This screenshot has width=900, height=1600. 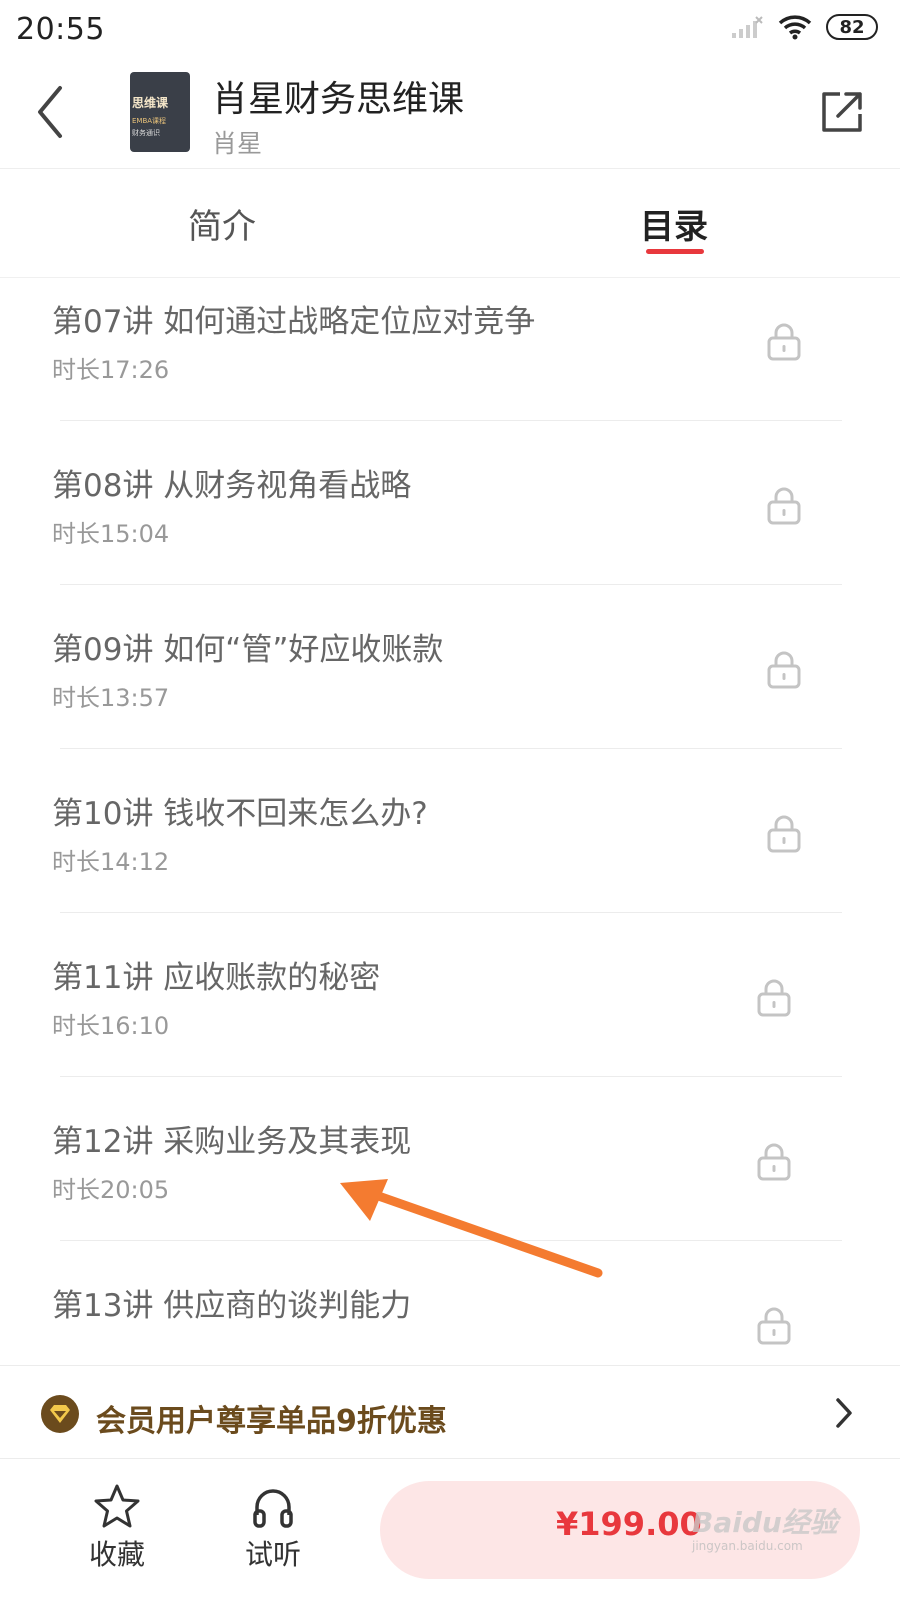 I want to click on status-bar: 20:55 82, so click(x=450, y=31).